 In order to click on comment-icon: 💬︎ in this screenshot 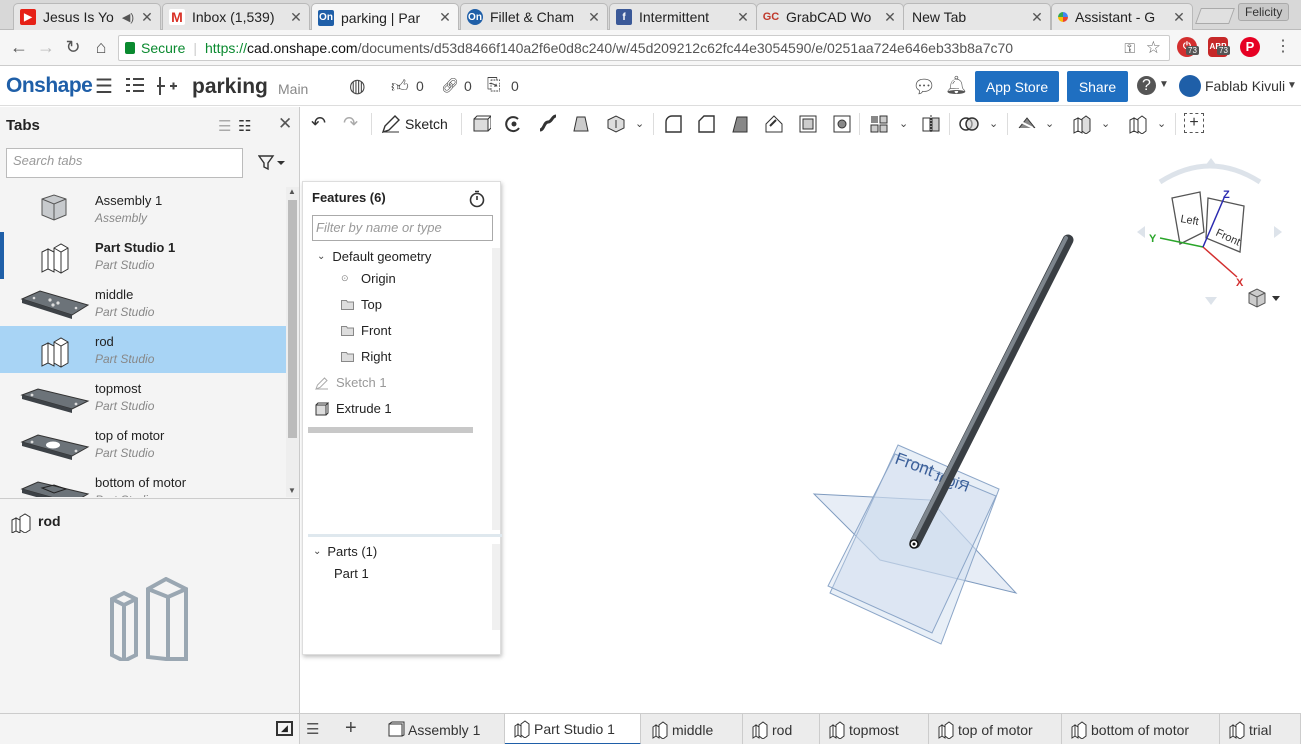, I will do `click(924, 87)`.